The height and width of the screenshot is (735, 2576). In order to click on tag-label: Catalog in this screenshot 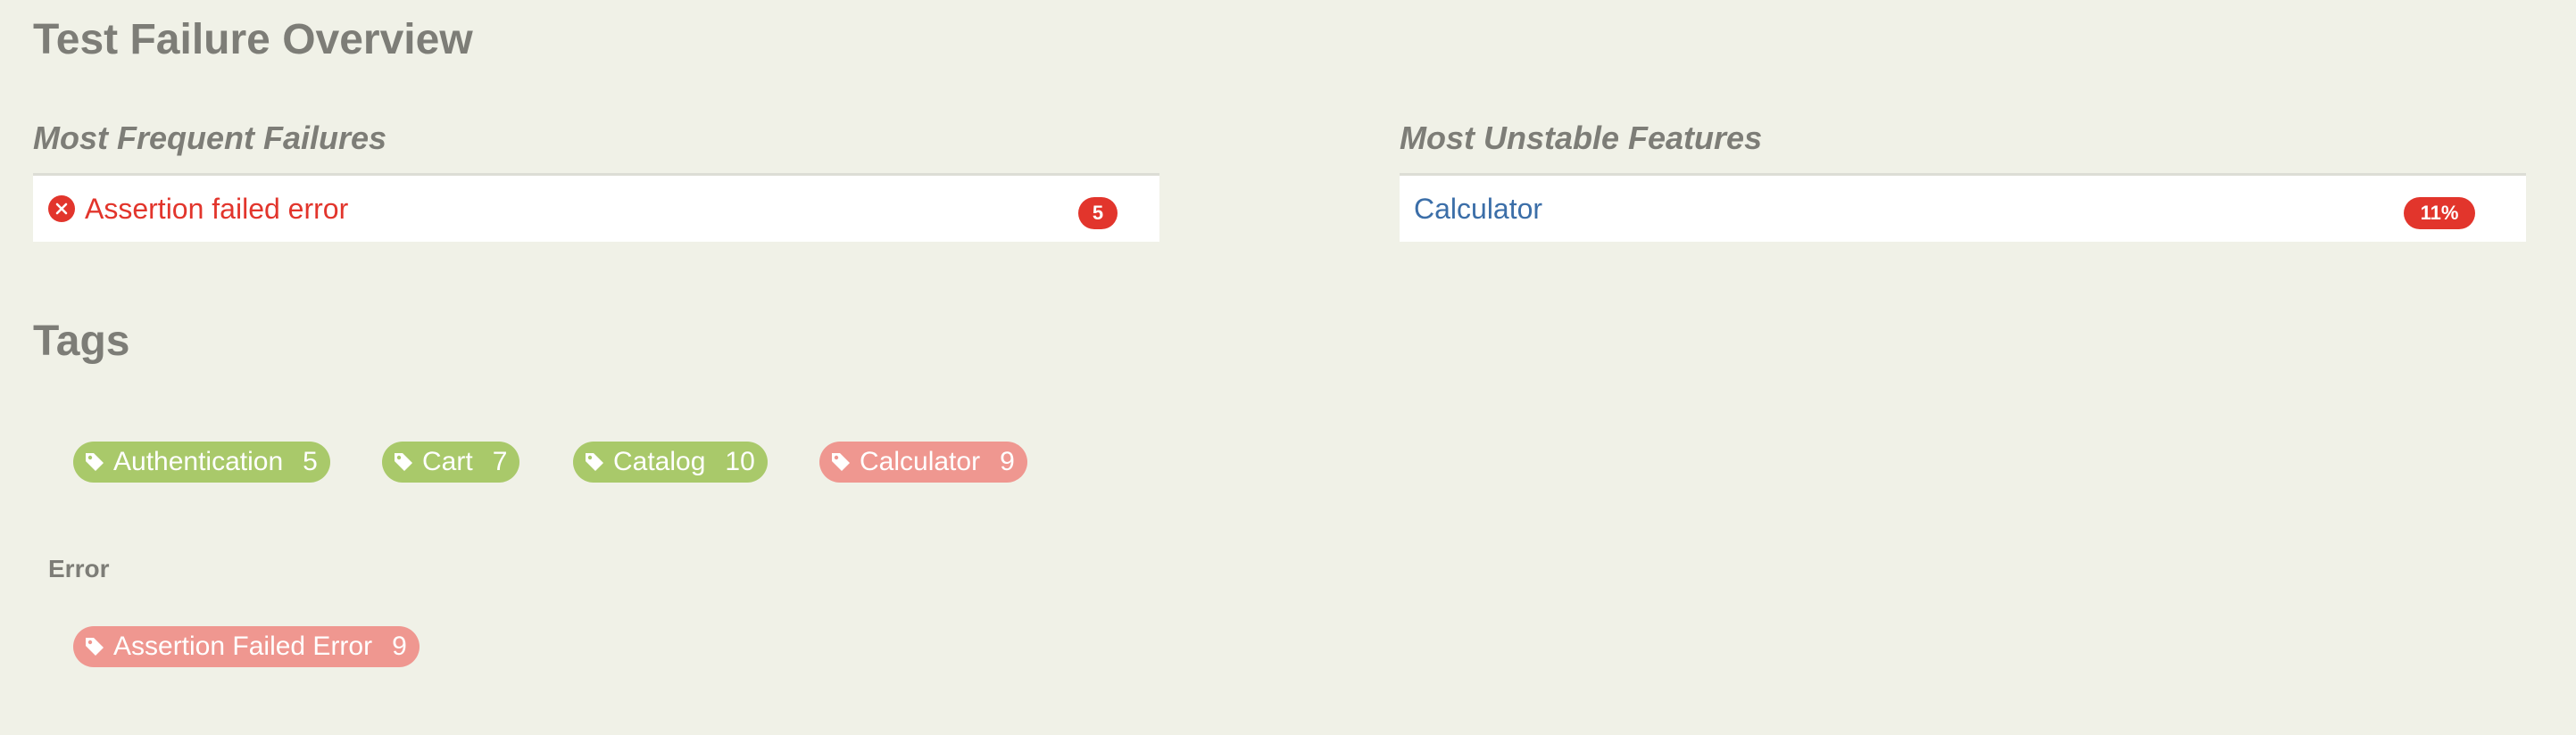, I will do `click(659, 462)`.